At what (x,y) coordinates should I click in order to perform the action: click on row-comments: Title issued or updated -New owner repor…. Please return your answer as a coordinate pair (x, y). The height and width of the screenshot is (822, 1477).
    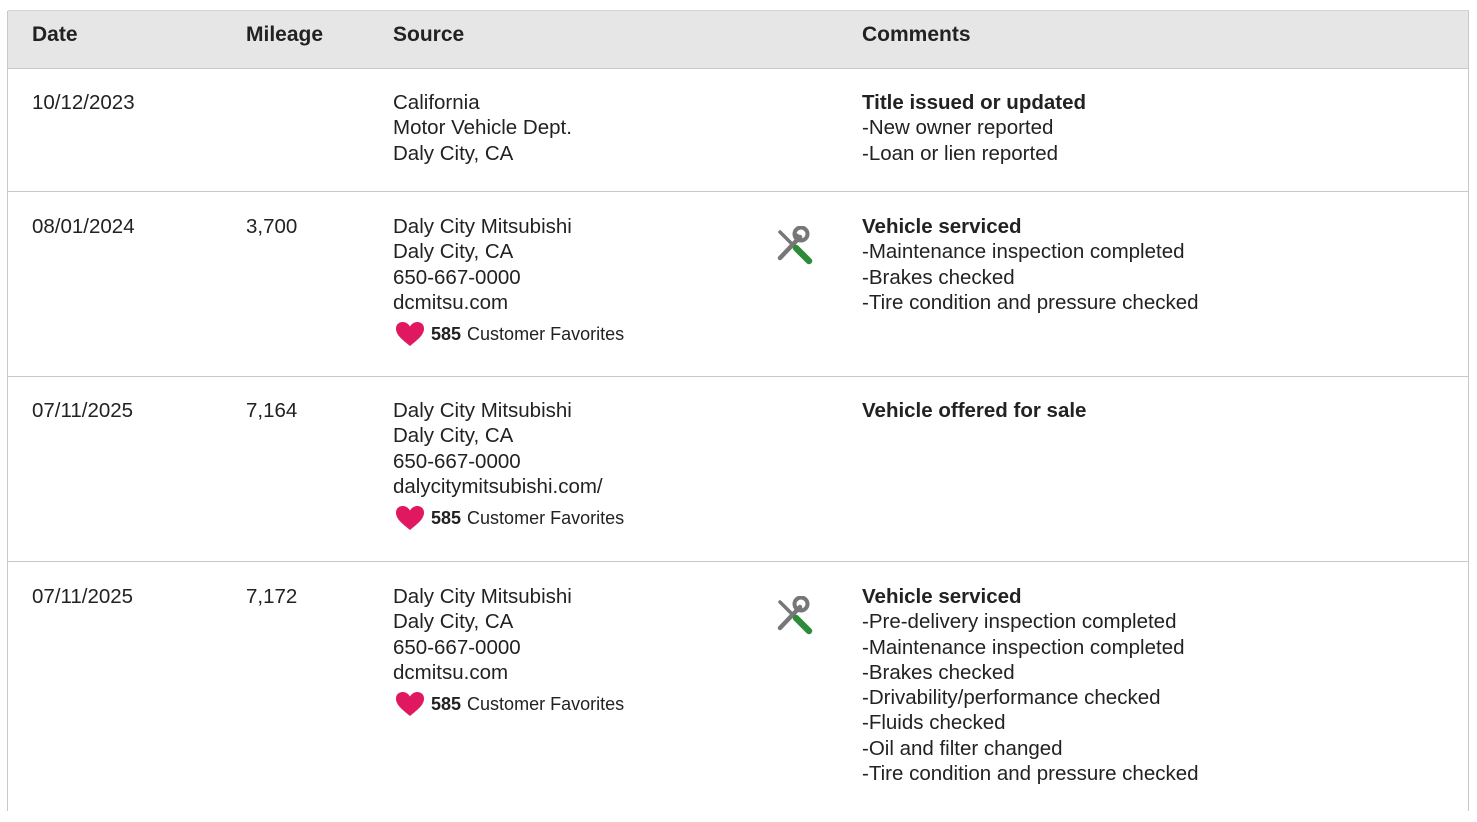
    Looking at the image, I should click on (974, 128).